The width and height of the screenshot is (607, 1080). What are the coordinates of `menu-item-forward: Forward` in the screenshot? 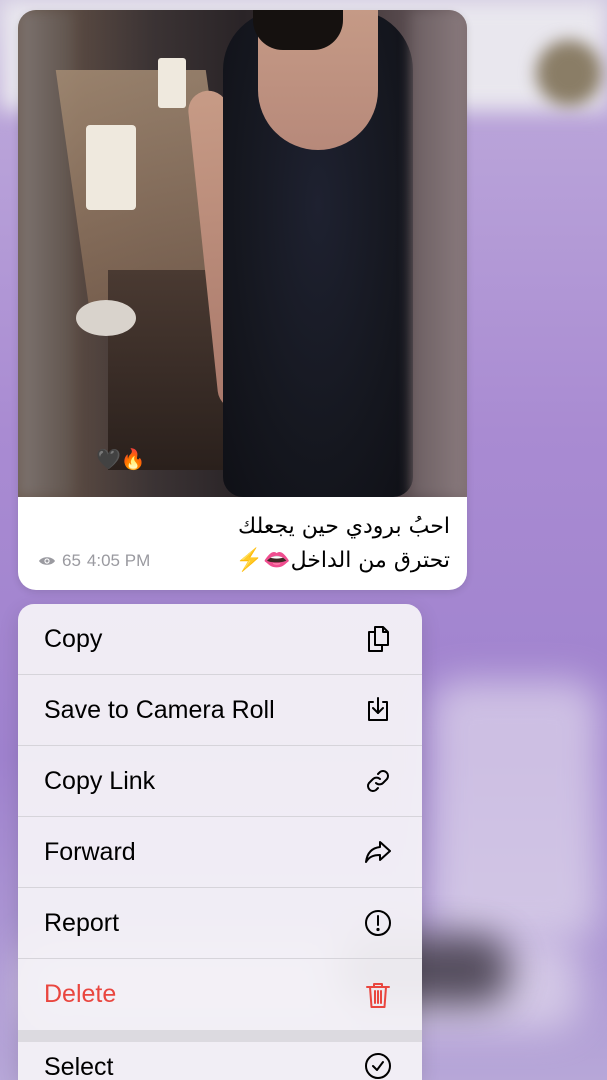 It's located at (220, 852).